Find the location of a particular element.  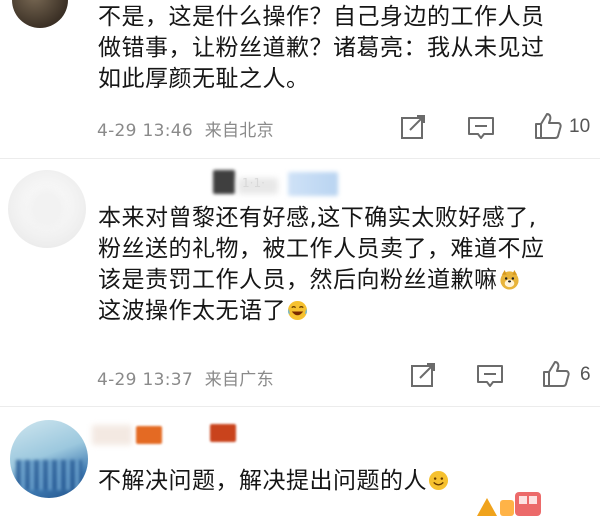

comment-line: 本来对曾黎还有好感,这下确实太败好感了, is located at coordinates (317, 218).